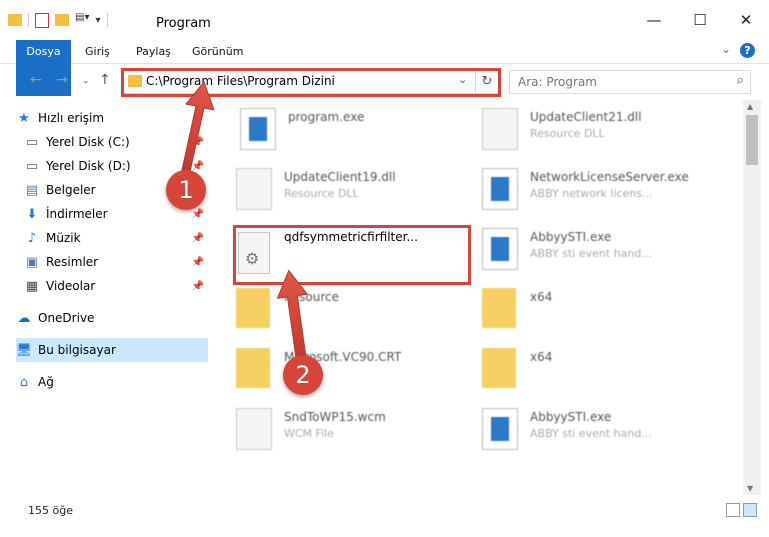 This screenshot has width=769, height=537. What do you see at coordinates (183, 23) in the screenshot?
I see `window-title: Program` at bounding box center [183, 23].